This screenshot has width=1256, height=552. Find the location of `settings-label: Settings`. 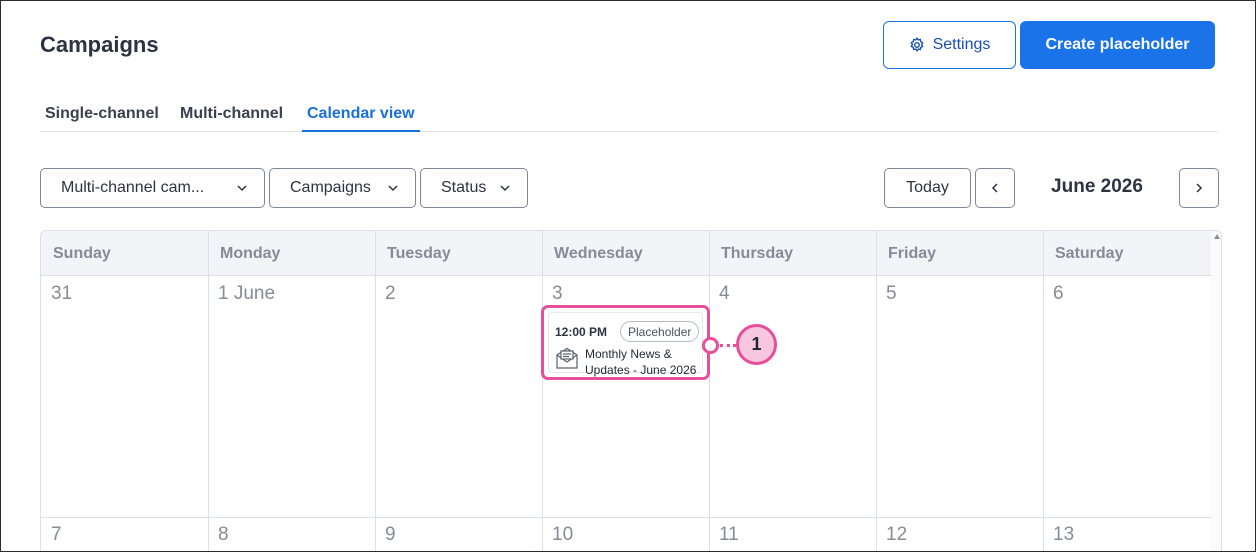

settings-label: Settings is located at coordinates (961, 44).